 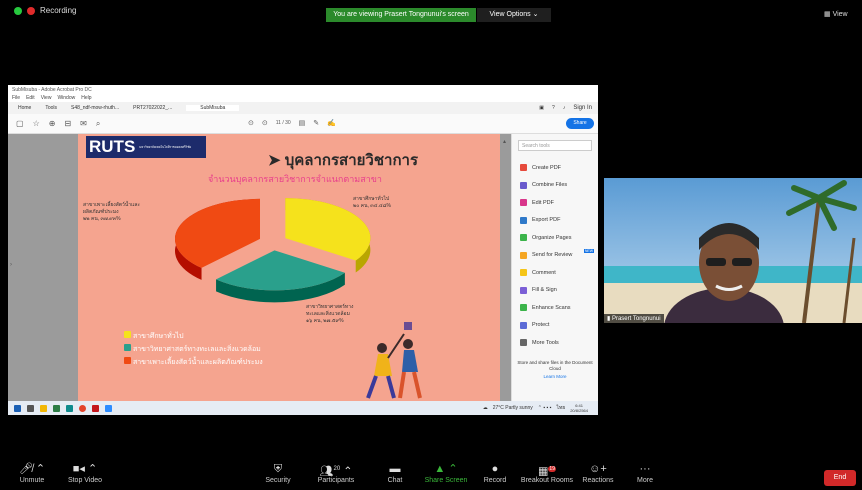 What do you see at coordinates (555, 308) in the screenshot?
I see `tool-enhance-scans: Enhance Scans` at bounding box center [555, 308].